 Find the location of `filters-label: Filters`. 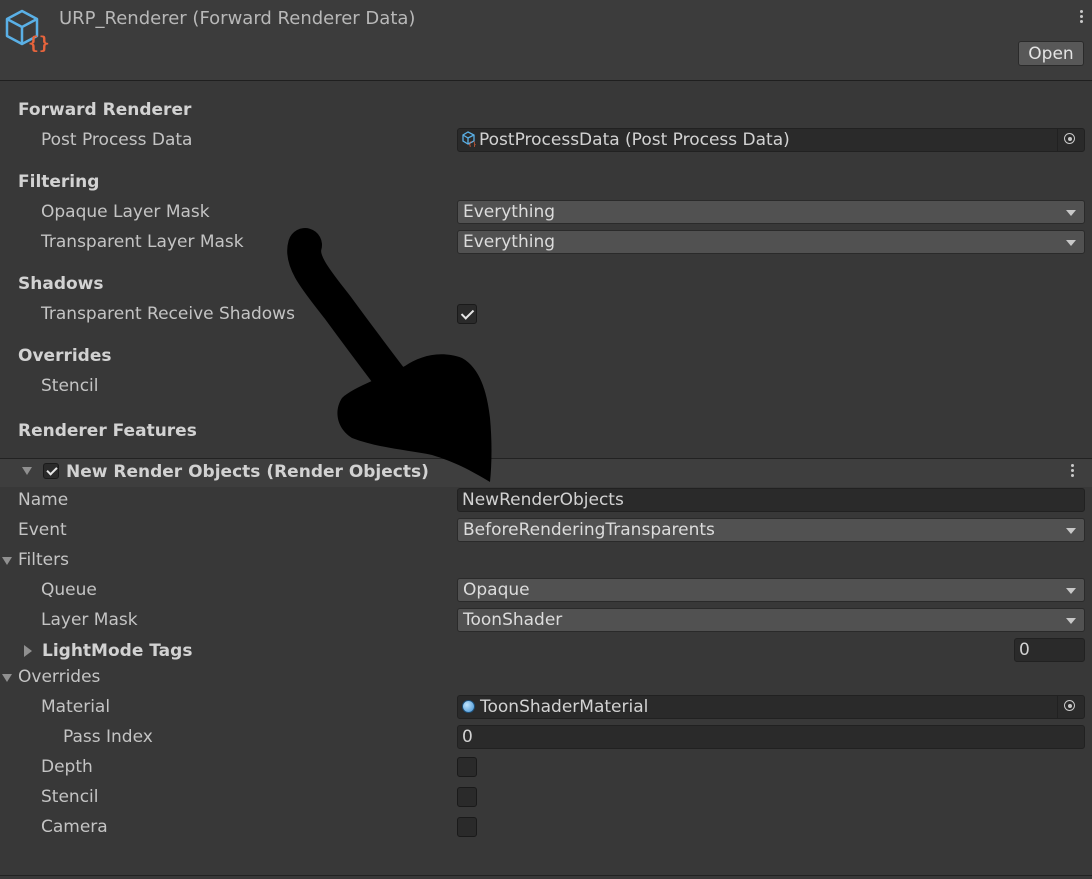

filters-label: Filters is located at coordinates (43, 560).